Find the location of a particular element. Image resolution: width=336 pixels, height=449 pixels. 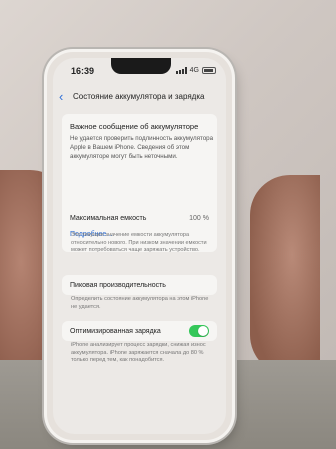

right-hand is located at coordinates (285, 275).